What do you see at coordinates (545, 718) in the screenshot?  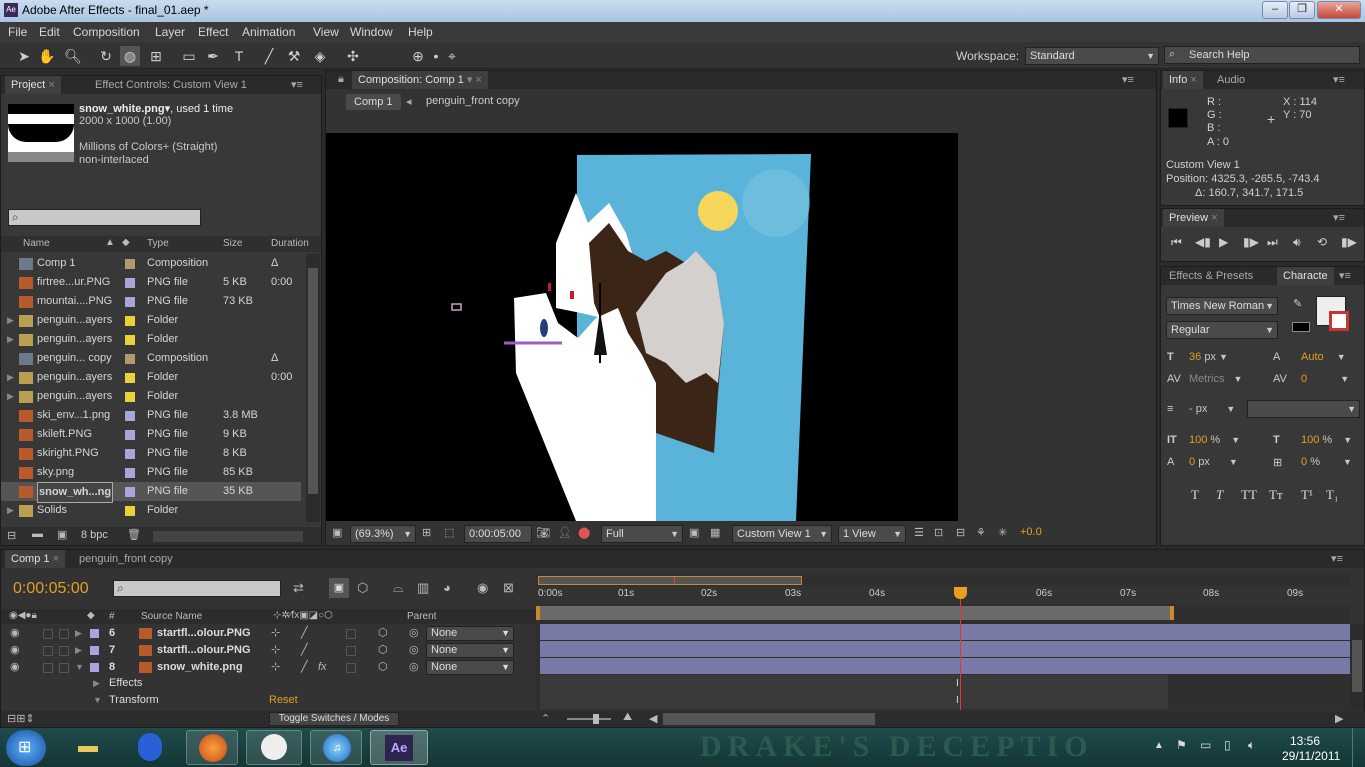 I see `zoom-out-icon: ⌃` at bounding box center [545, 718].